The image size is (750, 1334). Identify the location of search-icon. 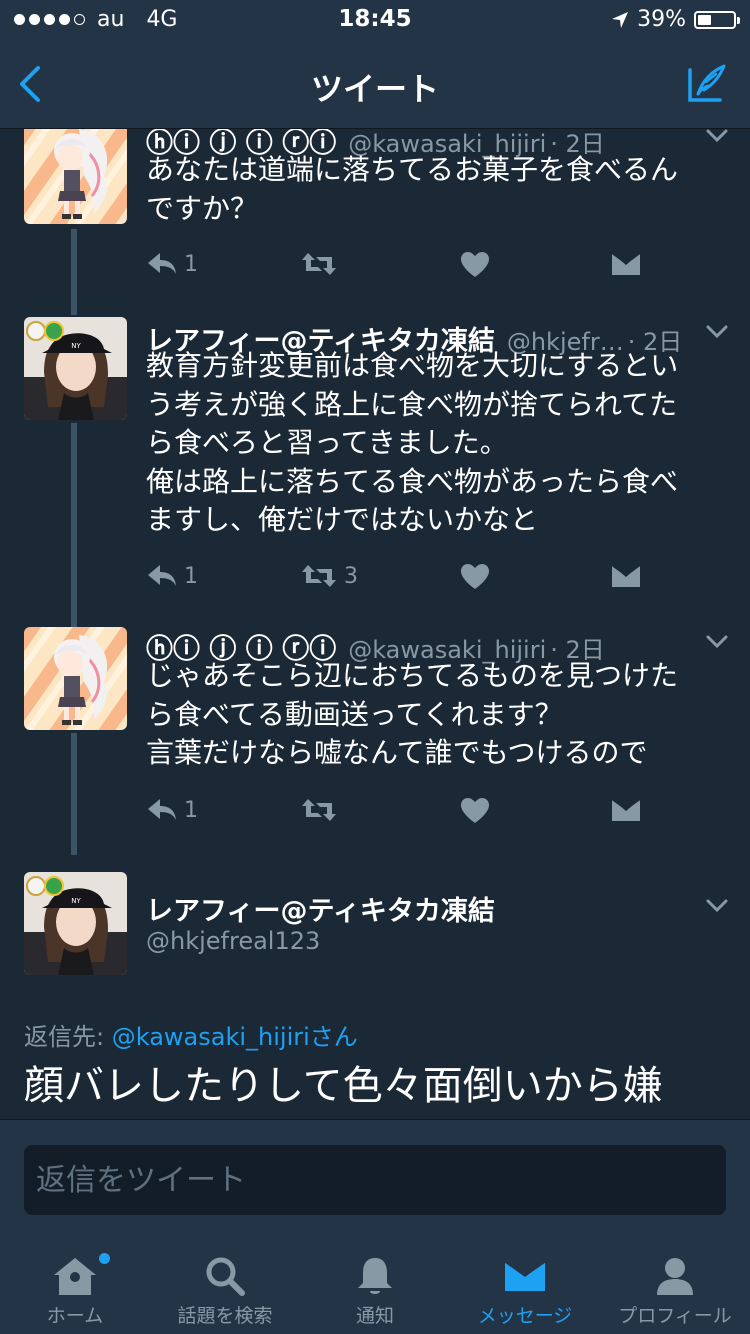
(225, 1276).